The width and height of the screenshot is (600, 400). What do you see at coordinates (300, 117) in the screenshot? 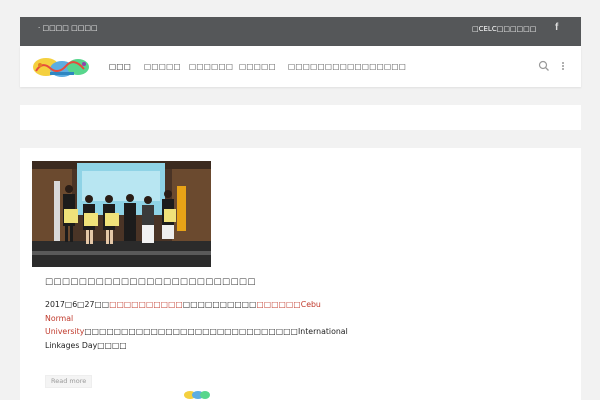
I see `breadcrumb-bar` at bounding box center [300, 117].